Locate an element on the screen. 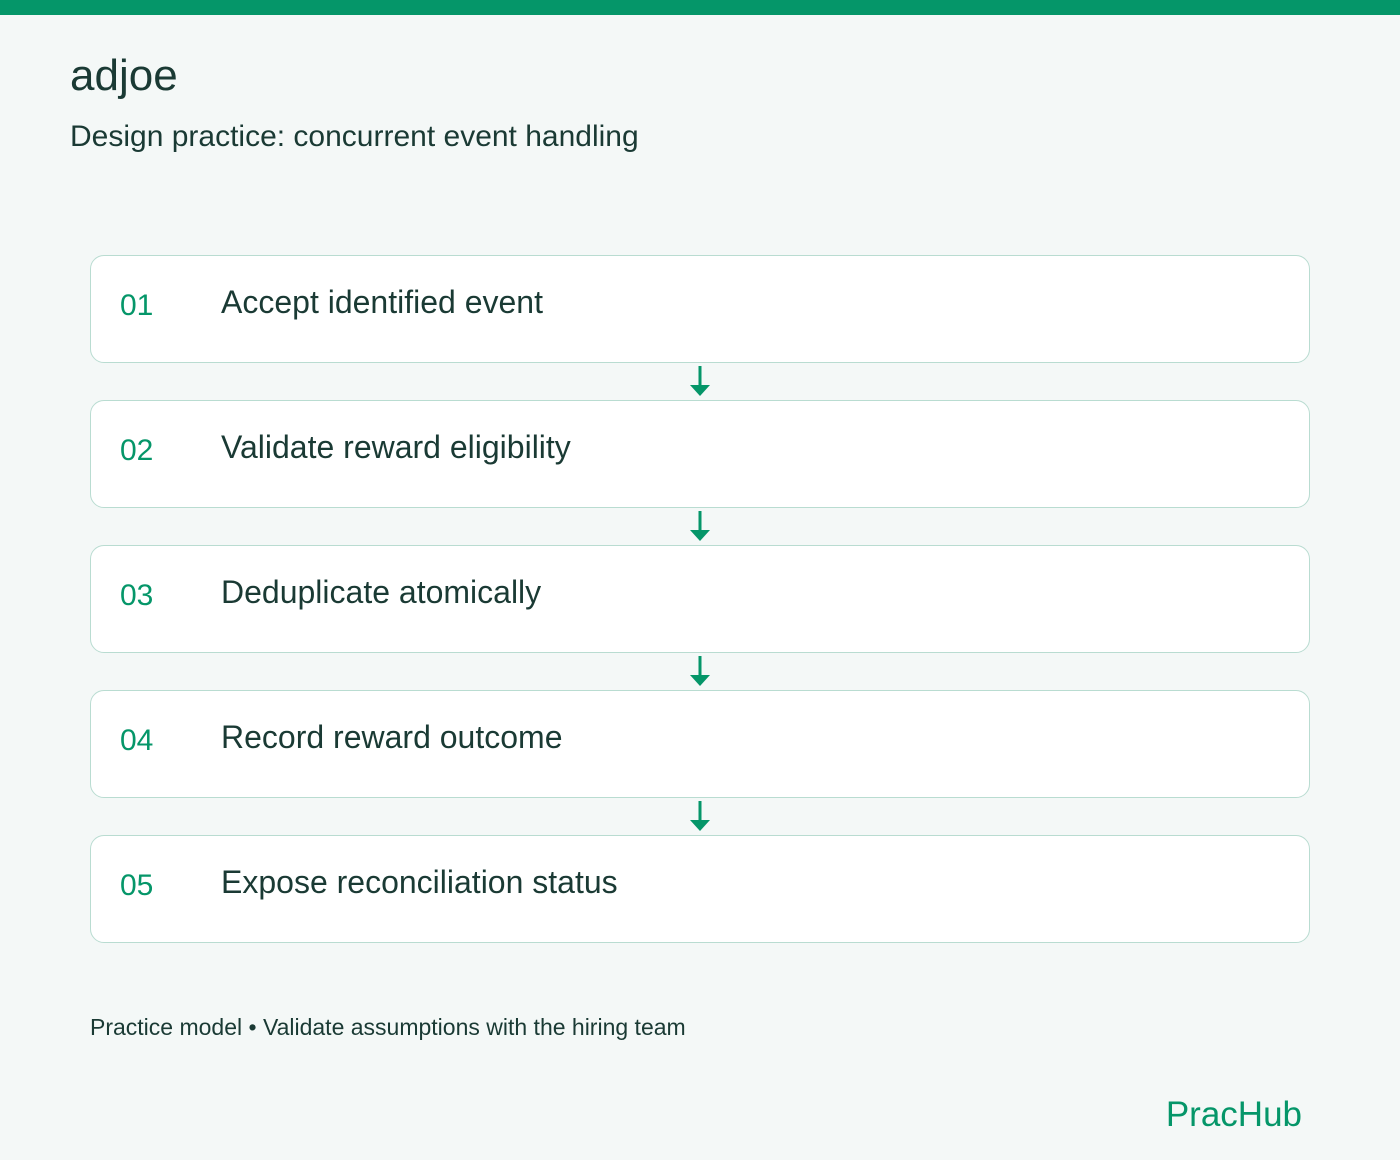  top-accent-bar is located at coordinates (700, 7).